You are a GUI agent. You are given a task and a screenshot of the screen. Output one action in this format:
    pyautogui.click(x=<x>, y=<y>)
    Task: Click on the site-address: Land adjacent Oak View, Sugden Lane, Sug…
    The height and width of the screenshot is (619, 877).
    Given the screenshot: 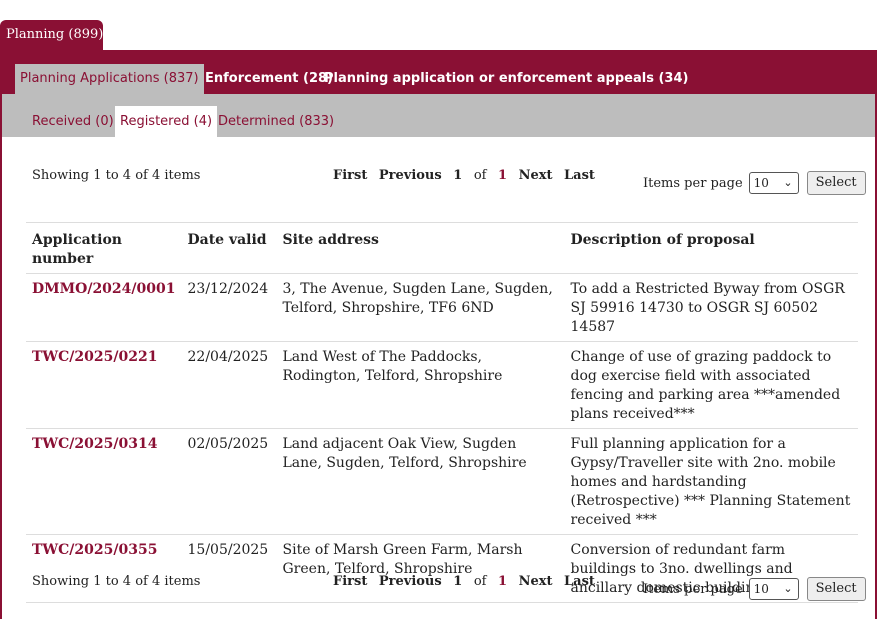 What is the action you would take?
    pyautogui.click(x=420, y=481)
    